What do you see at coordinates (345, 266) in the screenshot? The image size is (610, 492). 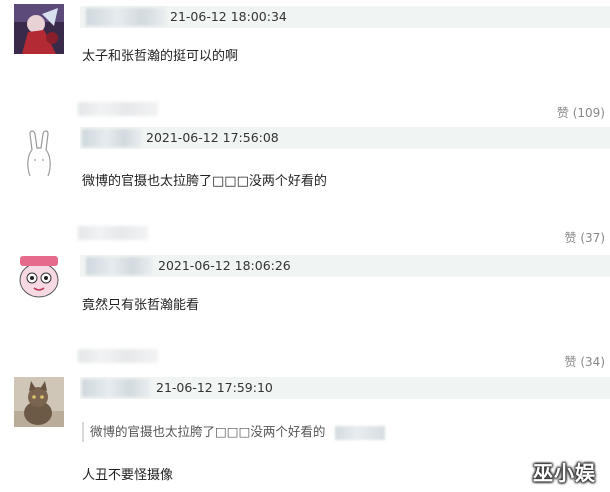 I see `comment-meta-bar: 2021-06-12 18:06:26` at bounding box center [345, 266].